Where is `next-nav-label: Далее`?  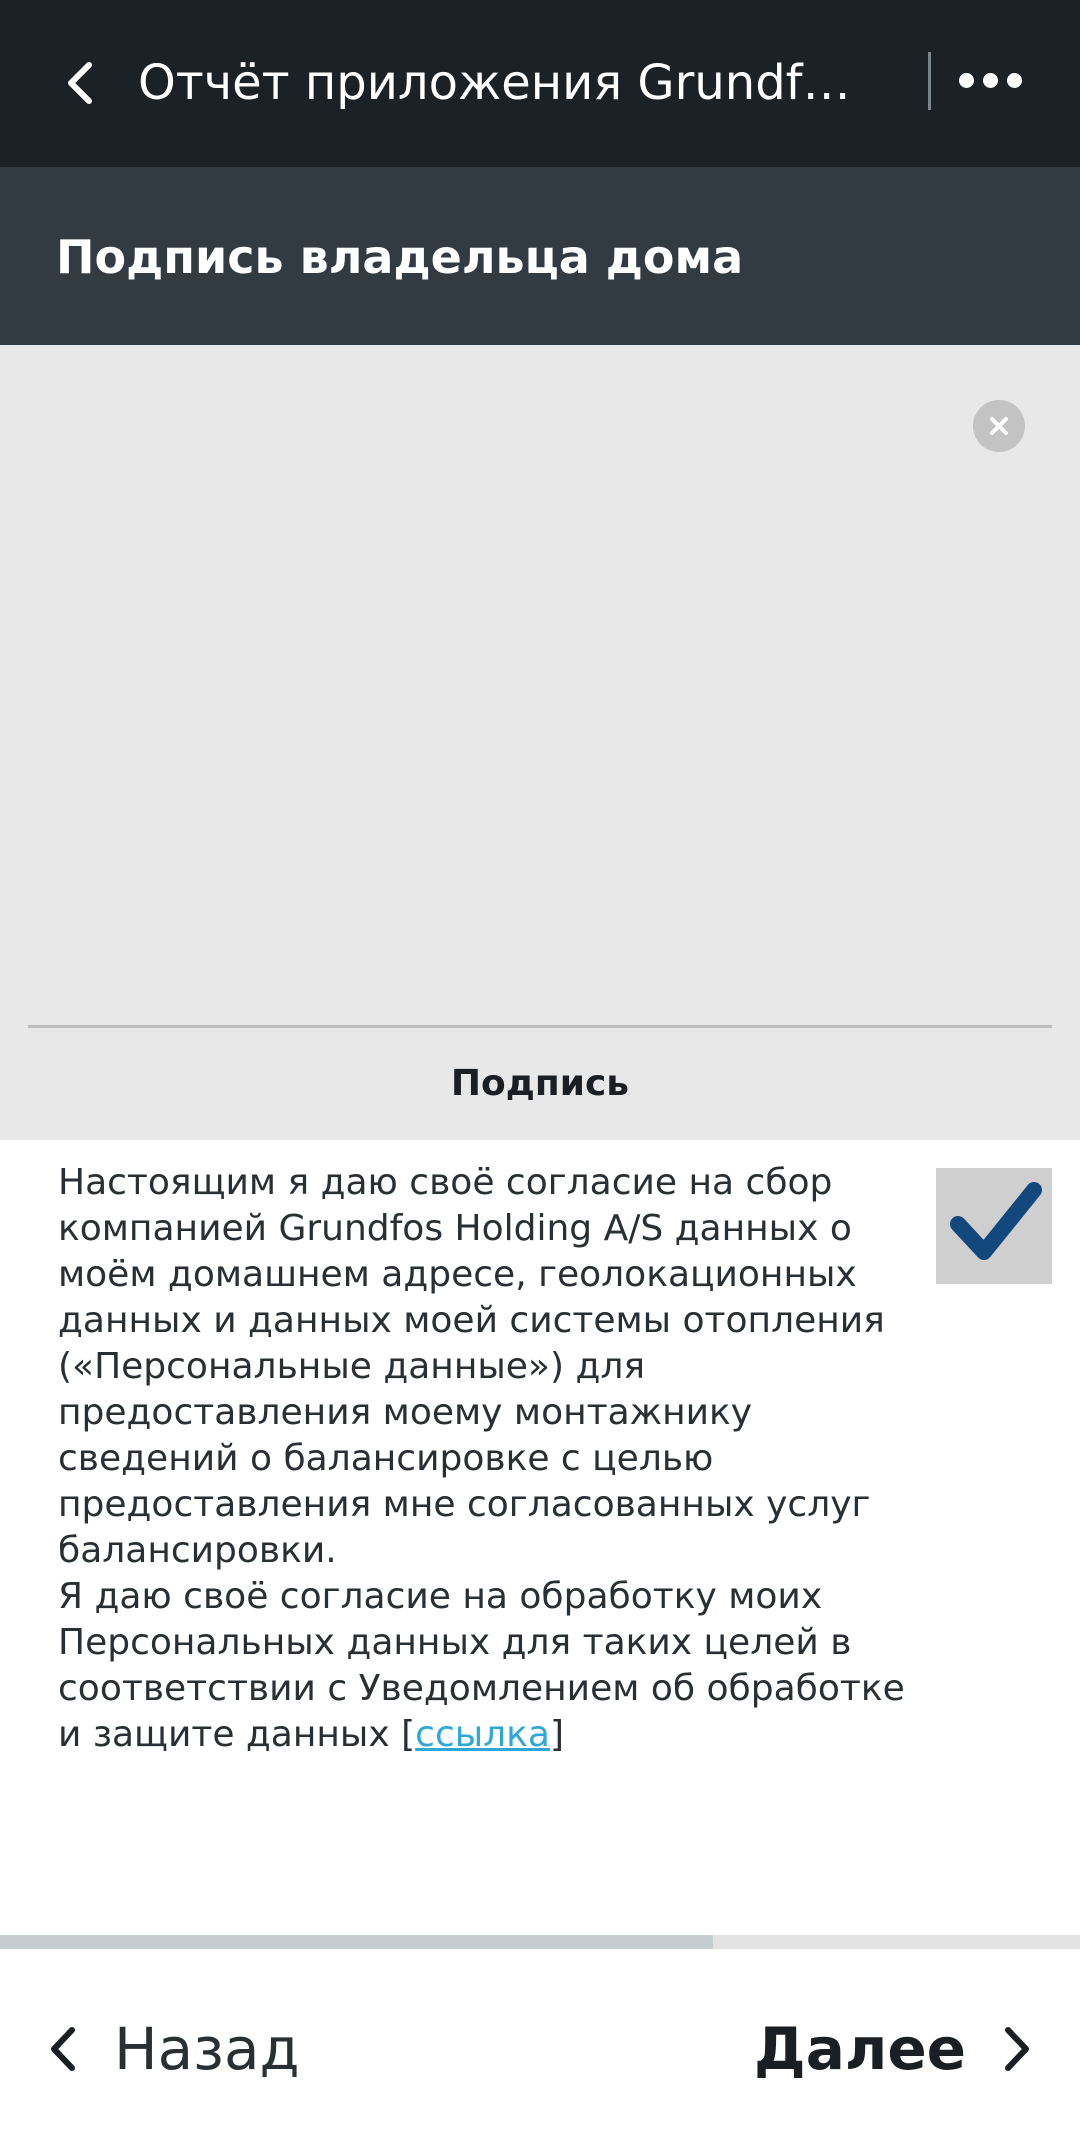 next-nav-label: Далее is located at coordinates (860, 2049).